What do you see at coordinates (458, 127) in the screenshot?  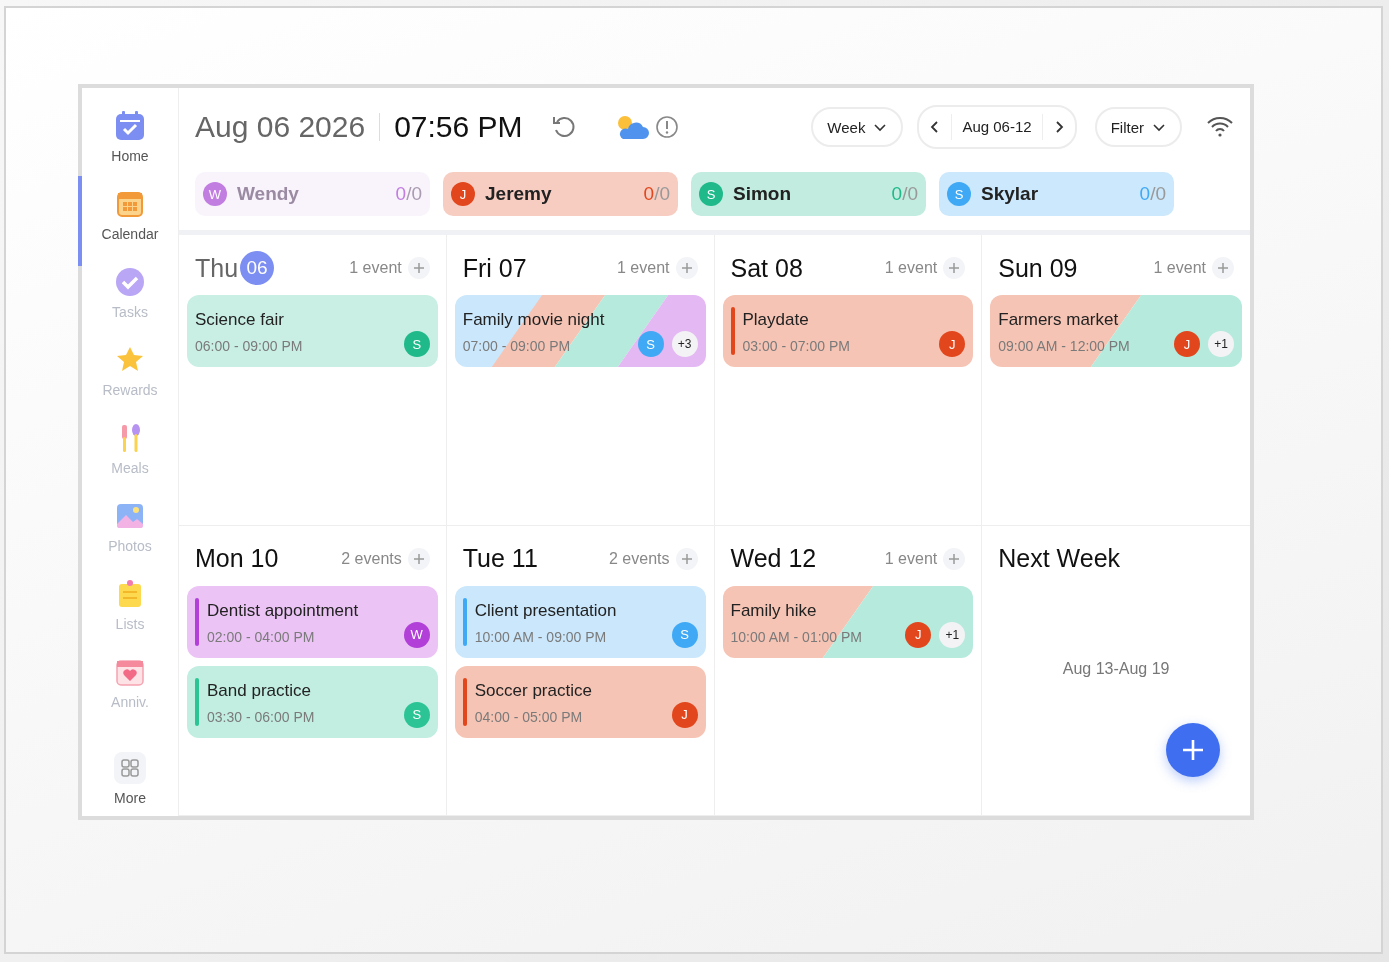 I see `time-label: 07:56 PM` at bounding box center [458, 127].